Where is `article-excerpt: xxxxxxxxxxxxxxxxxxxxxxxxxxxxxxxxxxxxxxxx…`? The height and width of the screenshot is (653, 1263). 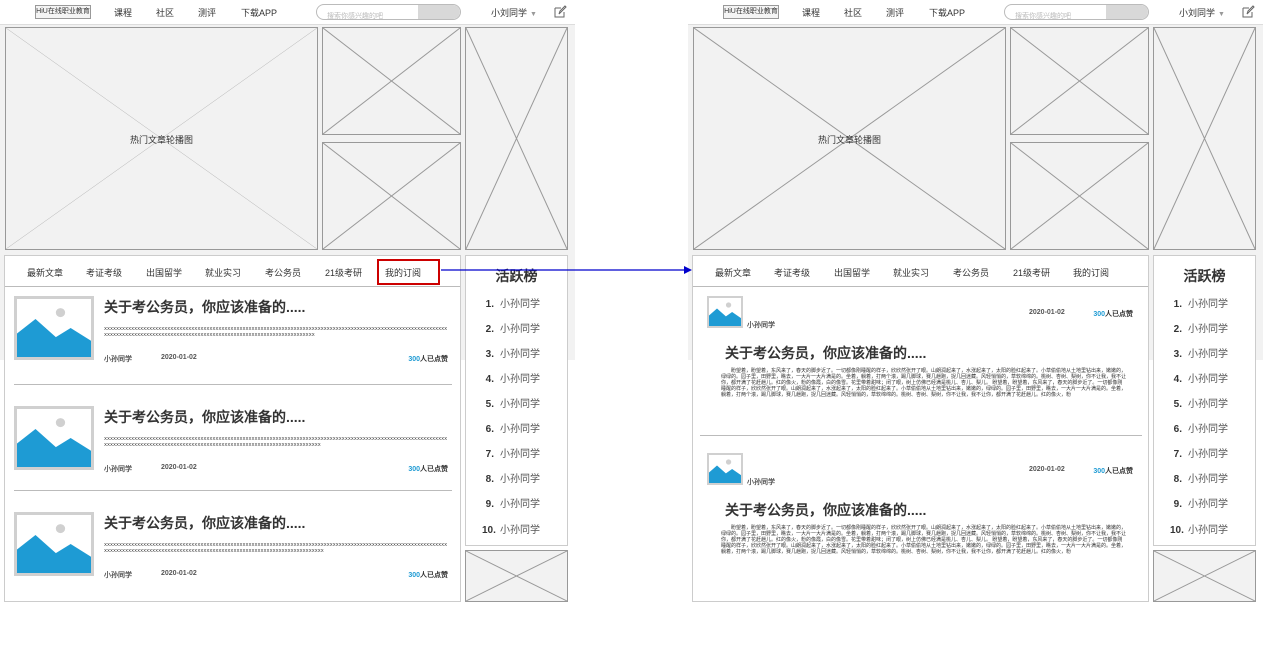
article-excerpt: xxxxxxxxxxxxxxxxxxxxxxxxxxxxxxxxxxxxxxxx… is located at coordinates (276, 442).